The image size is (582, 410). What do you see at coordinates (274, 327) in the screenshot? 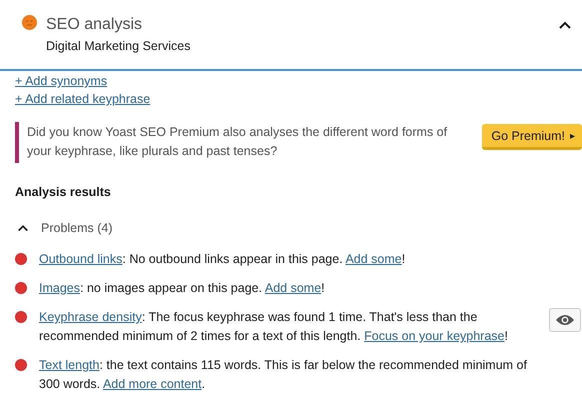
I see `result-message: Keyphrase density: The focus keyphrase was found 1 time. That's less than the recommended minimum of 2 times for a text of this length. Focus on your keyphrase!` at bounding box center [274, 327].